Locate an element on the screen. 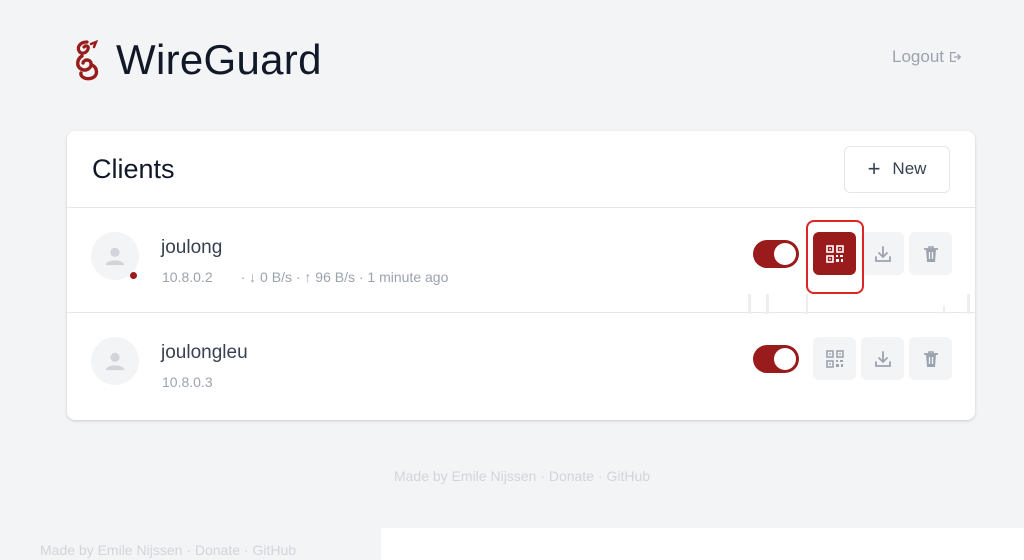  transfer-sparkline is located at coordinates (859, 304).